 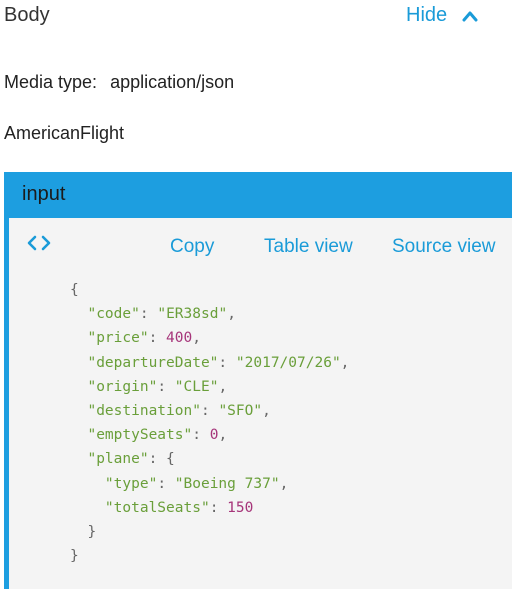 I want to click on media-type-label: Media type:, so click(x=51, y=82).